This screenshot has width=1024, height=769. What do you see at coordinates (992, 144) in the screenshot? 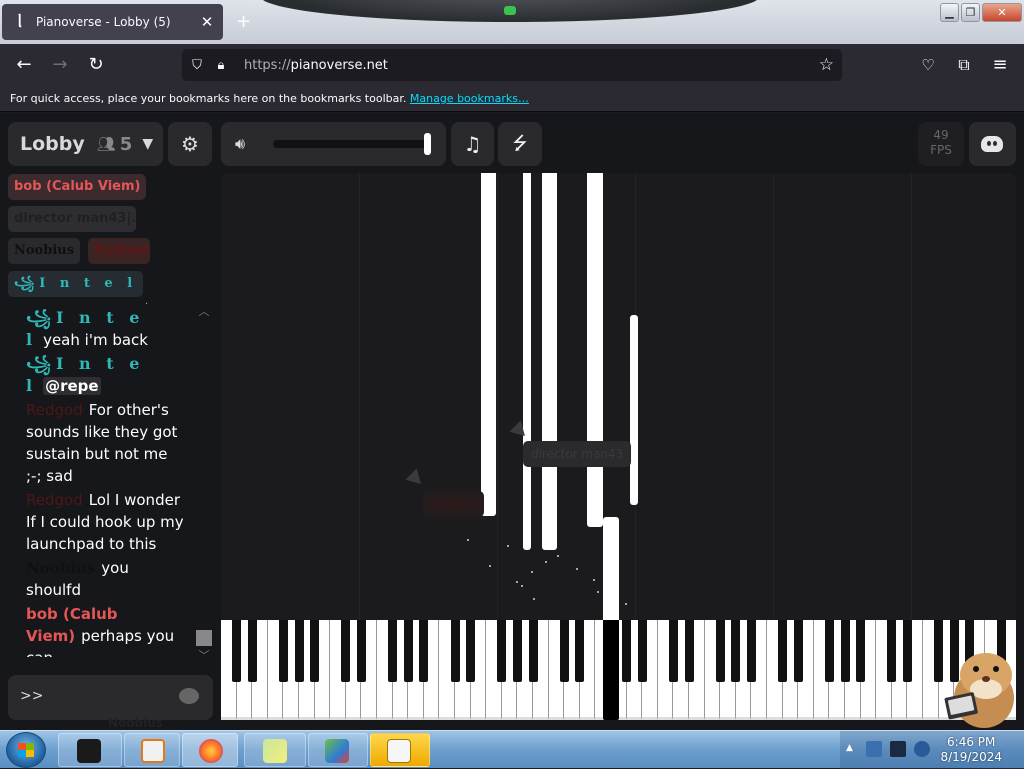
I see `discord-button` at bounding box center [992, 144].